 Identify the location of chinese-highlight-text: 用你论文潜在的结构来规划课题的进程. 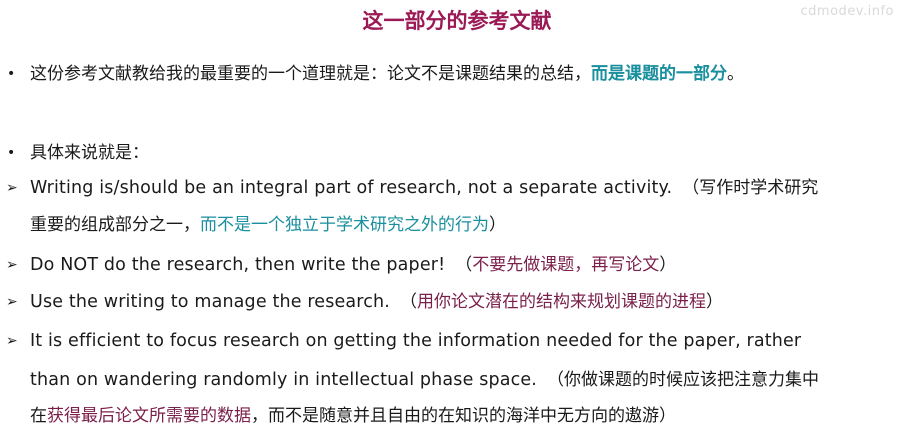
(561, 302).